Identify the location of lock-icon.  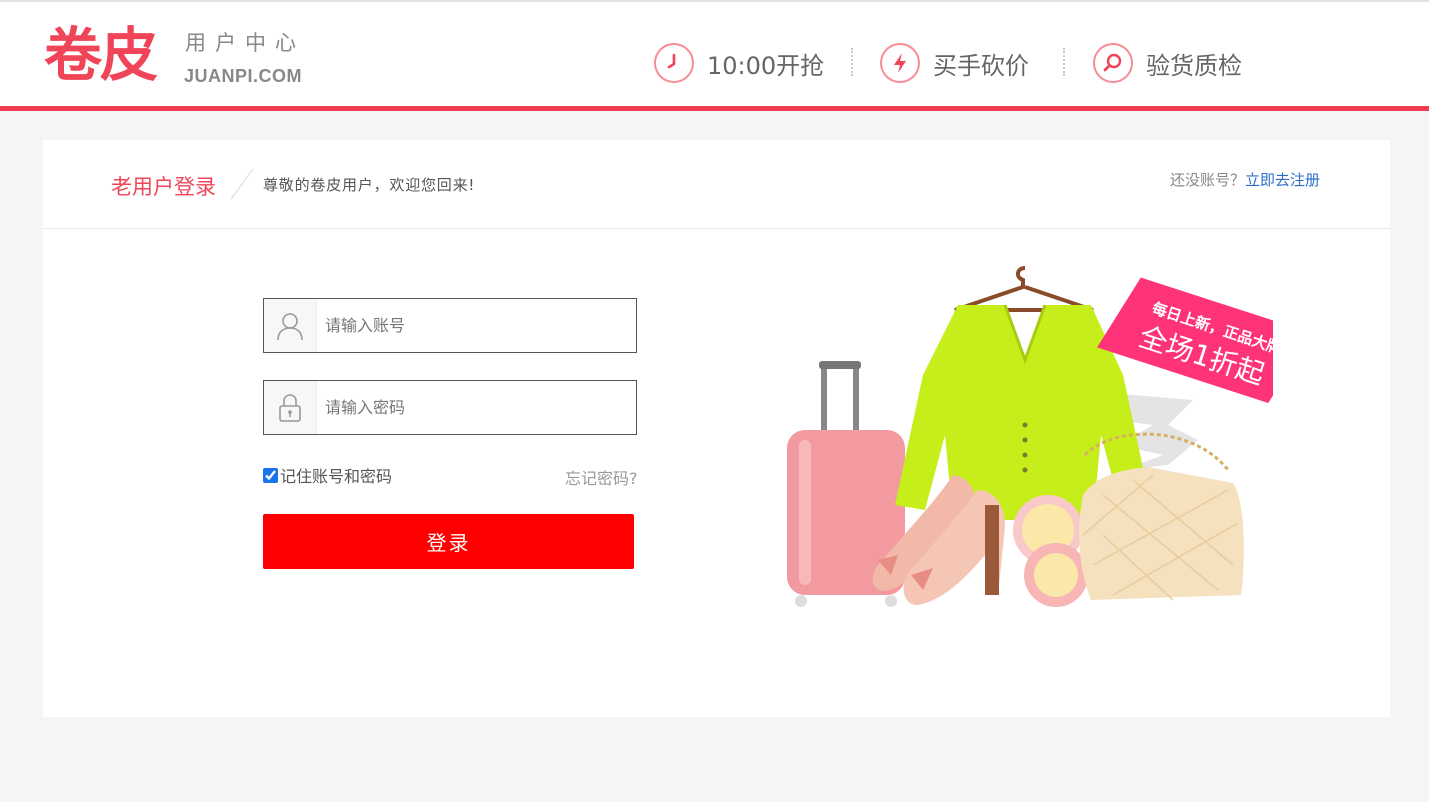
(290, 407).